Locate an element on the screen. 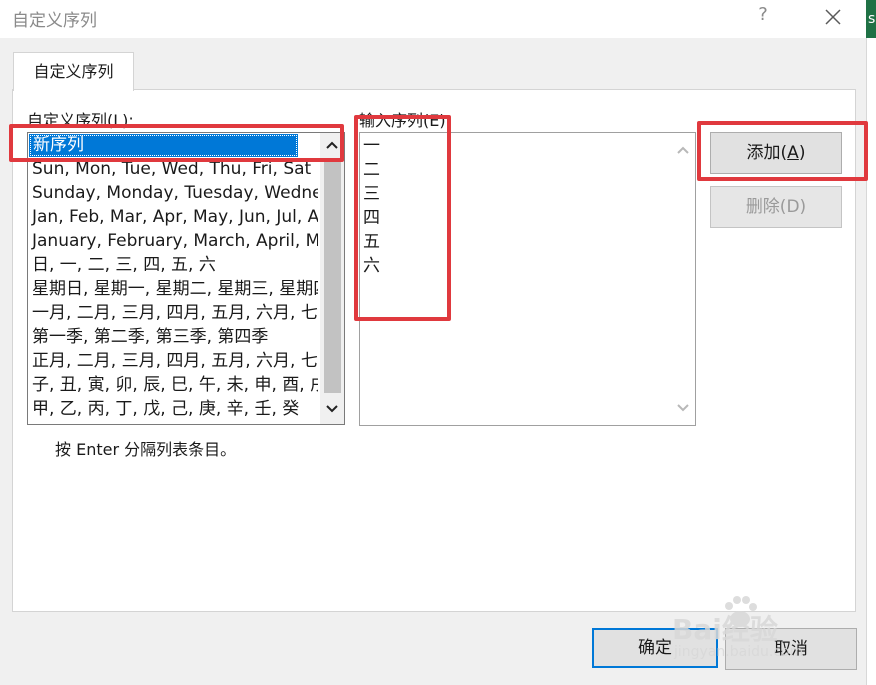 This screenshot has width=876, height=685. add-button: 添加(A) is located at coordinates (776, 153).